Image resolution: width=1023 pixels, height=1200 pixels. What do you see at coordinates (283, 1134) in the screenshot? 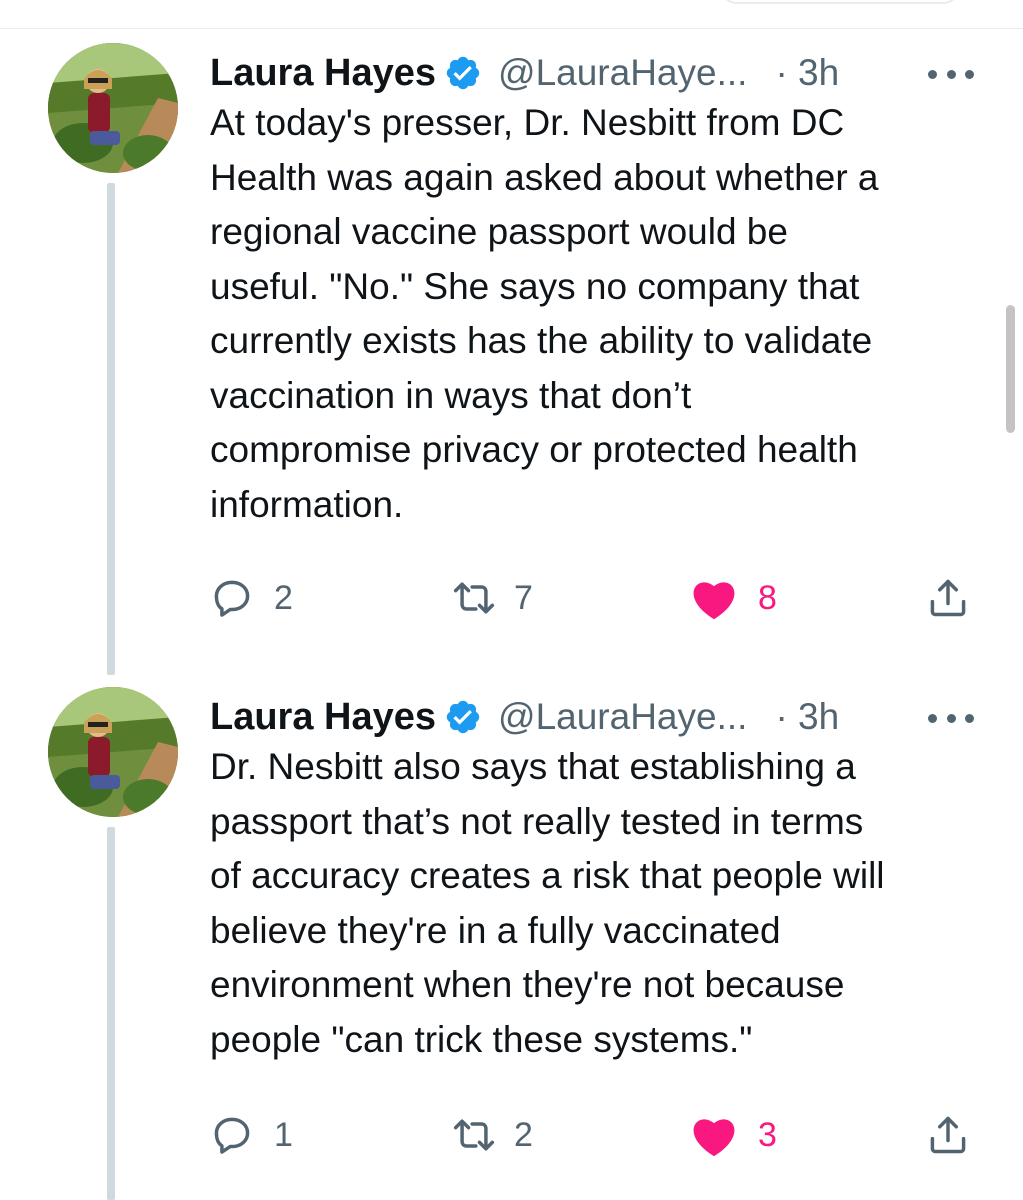
I see `reply-count: 1` at bounding box center [283, 1134].